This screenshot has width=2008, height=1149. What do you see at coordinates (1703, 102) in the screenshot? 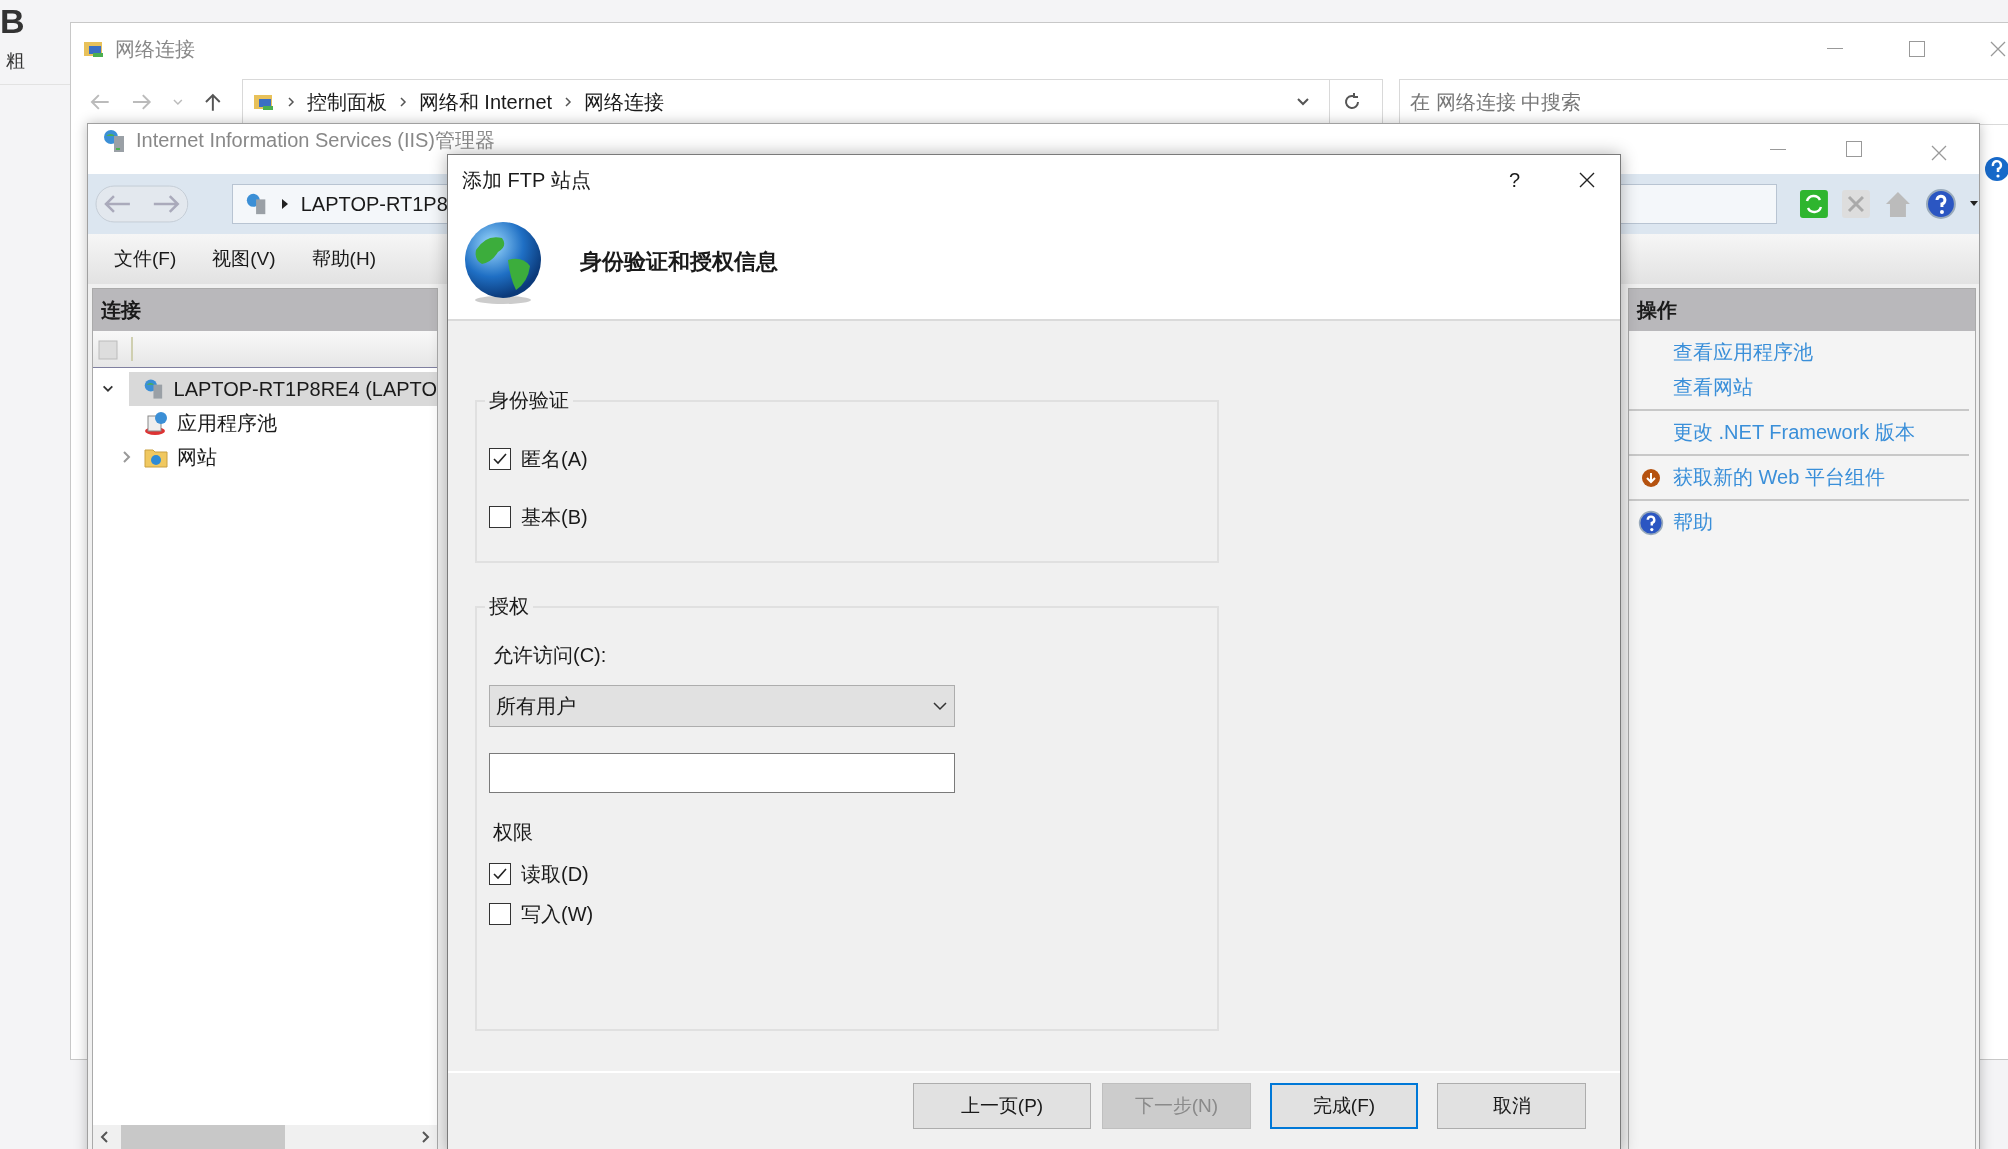
I see `search-field: 在 网络连接 中搜索` at bounding box center [1703, 102].